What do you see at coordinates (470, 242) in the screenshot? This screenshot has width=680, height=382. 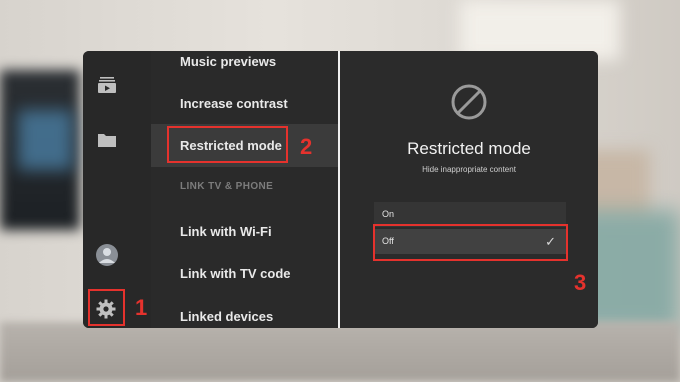 I see `annotation-box-off-option` at bounding box center [470, 242].